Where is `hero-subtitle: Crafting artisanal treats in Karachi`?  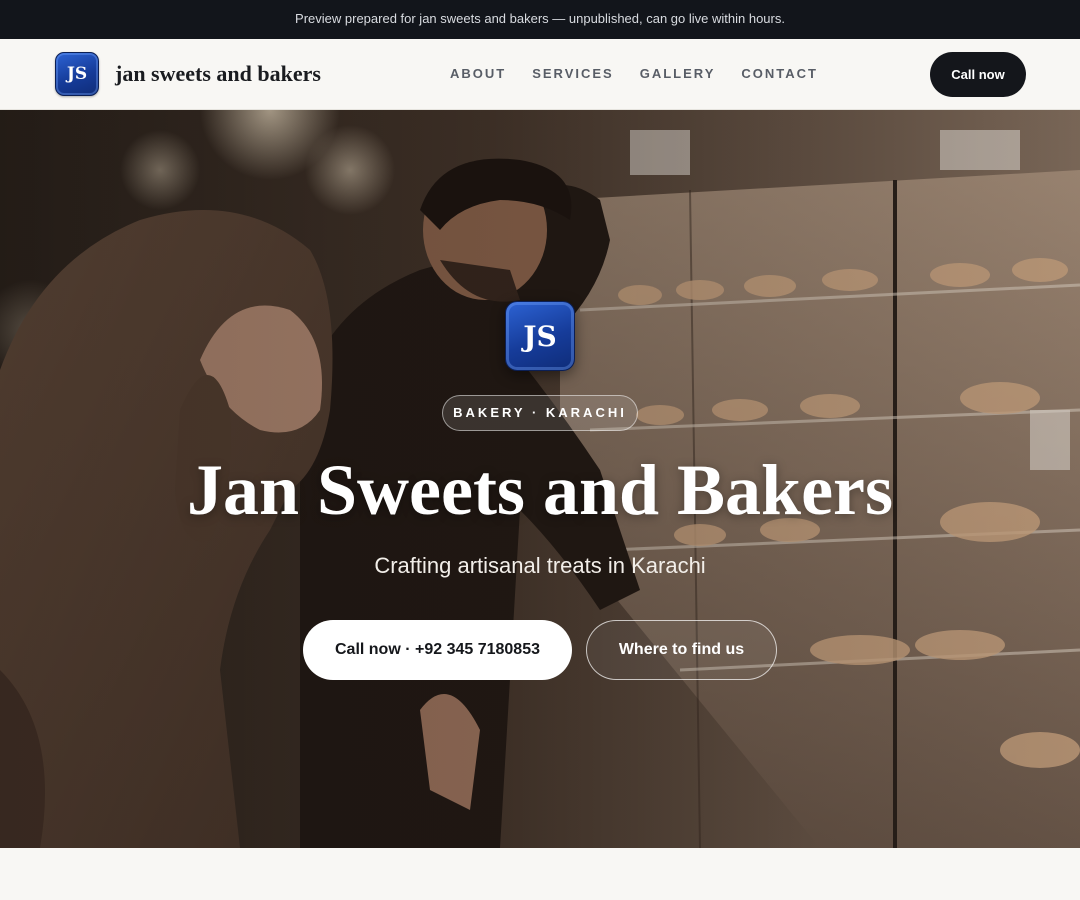 hero-subtitle: Crafting artisanal treats in Karachi is located at coordinates (540, 565).